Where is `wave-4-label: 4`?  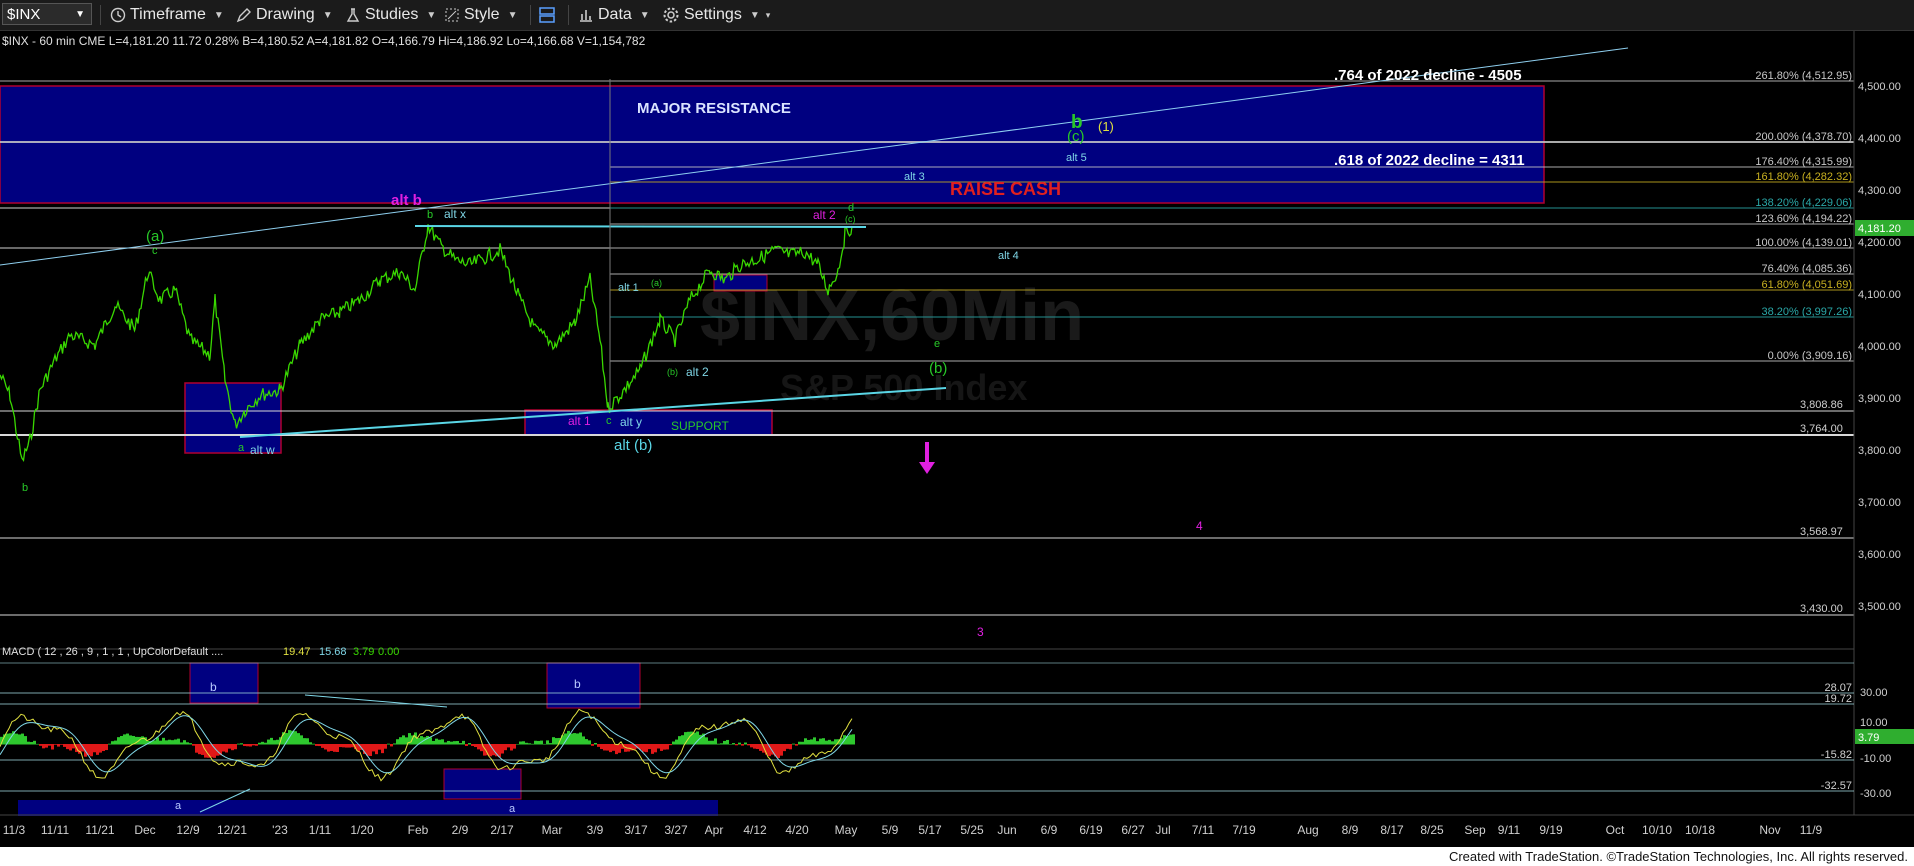
wave-4-label: 4 is located at coordinates (1199, 526).